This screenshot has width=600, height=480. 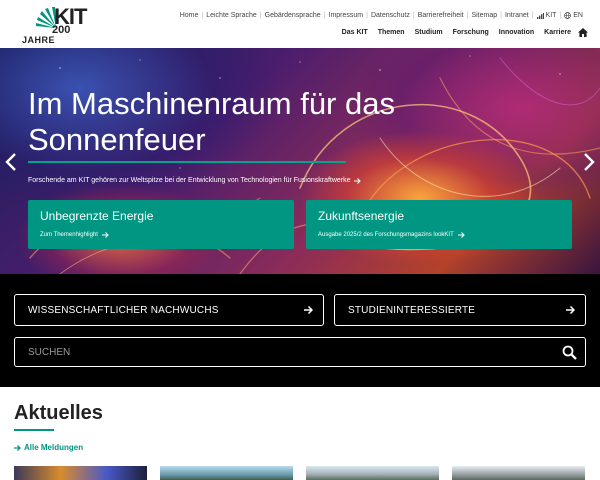 What do you see at coordinates (441, 15) in the screenshot?
I see `meta-link-barrierefreiheit: Barrierefreiheit` at bounding box center [441, 15].